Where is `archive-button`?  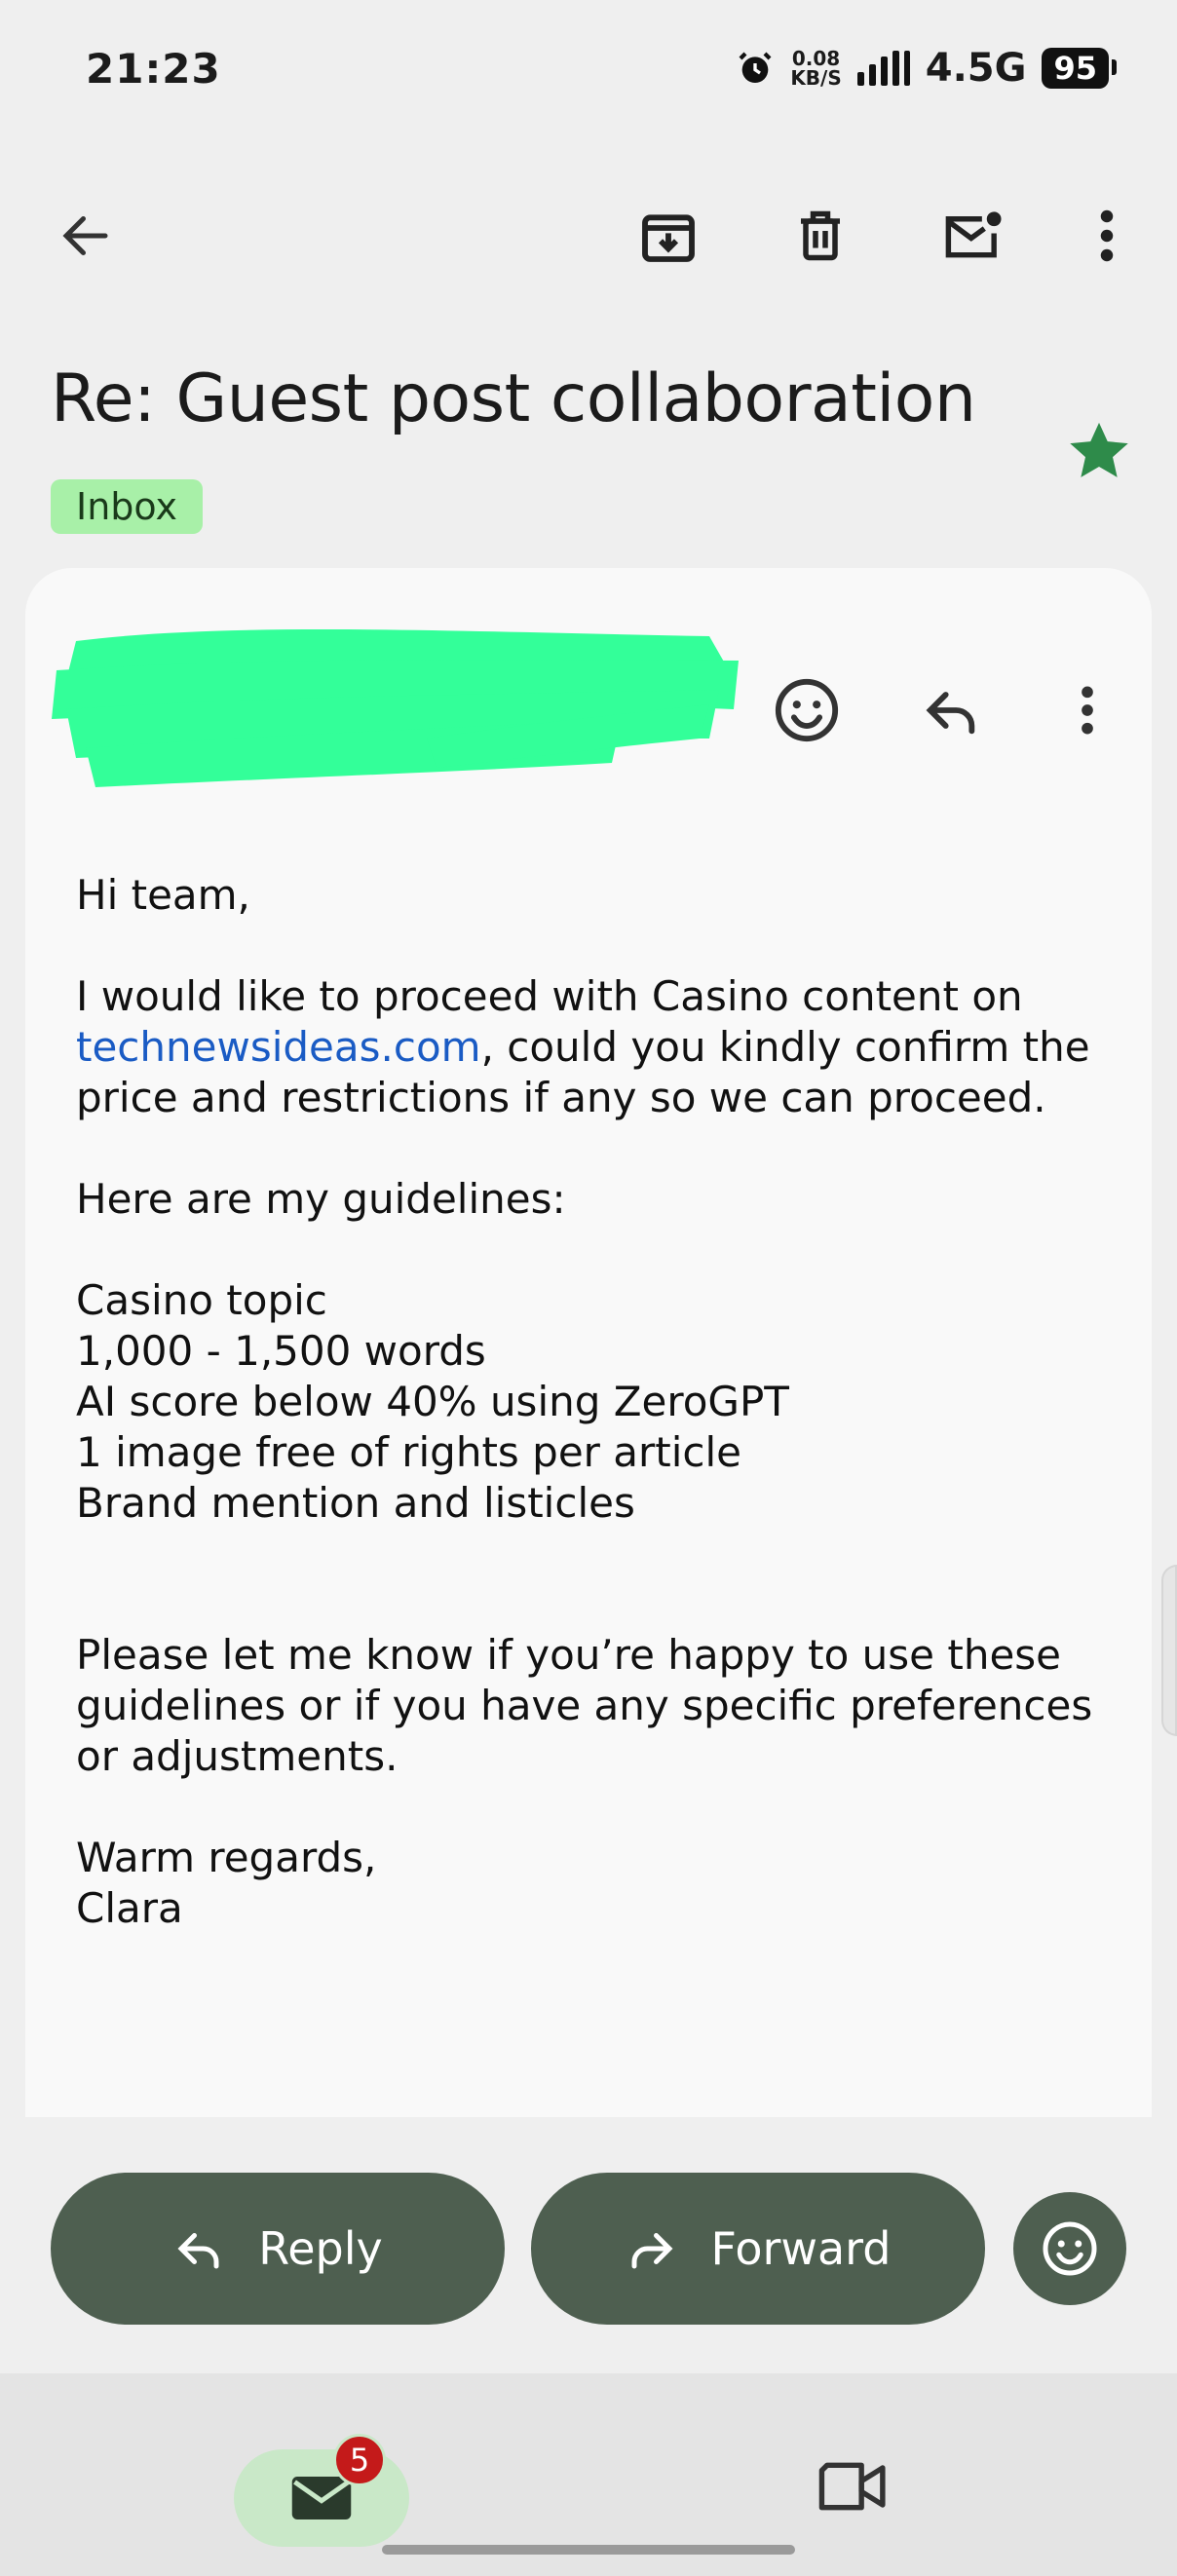 archive-button is located at coordinates (668, 236).